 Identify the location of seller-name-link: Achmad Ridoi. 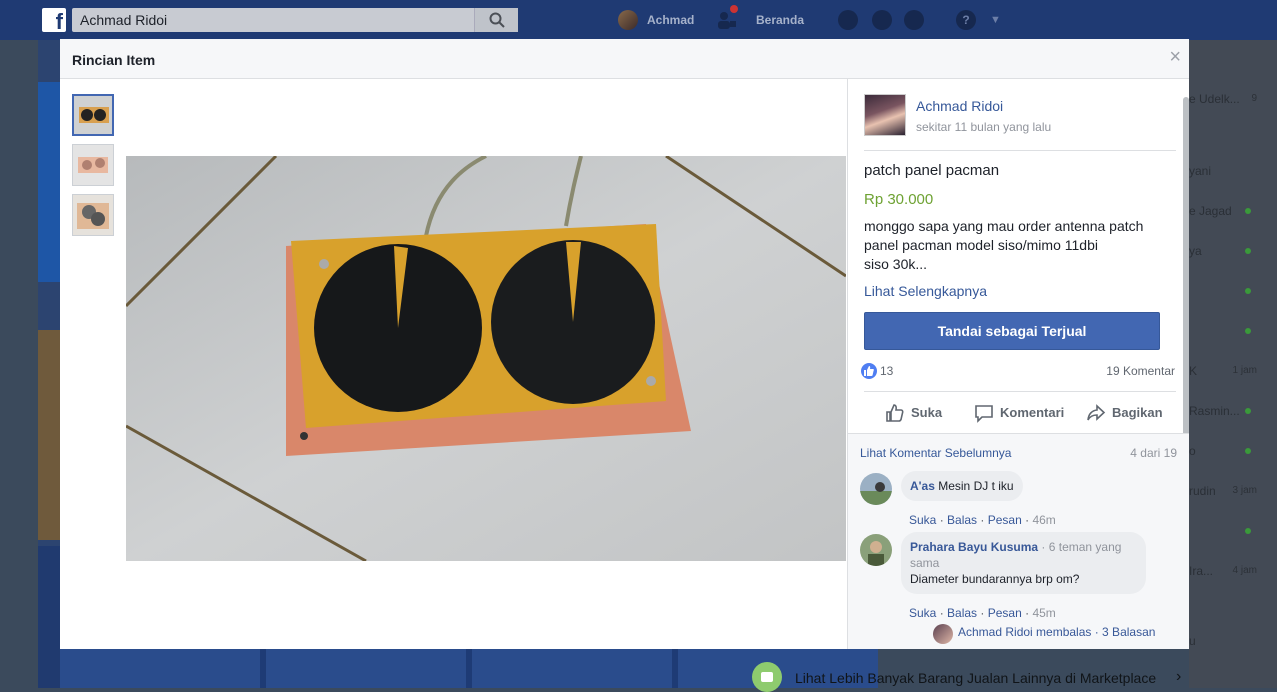
(959, 106).